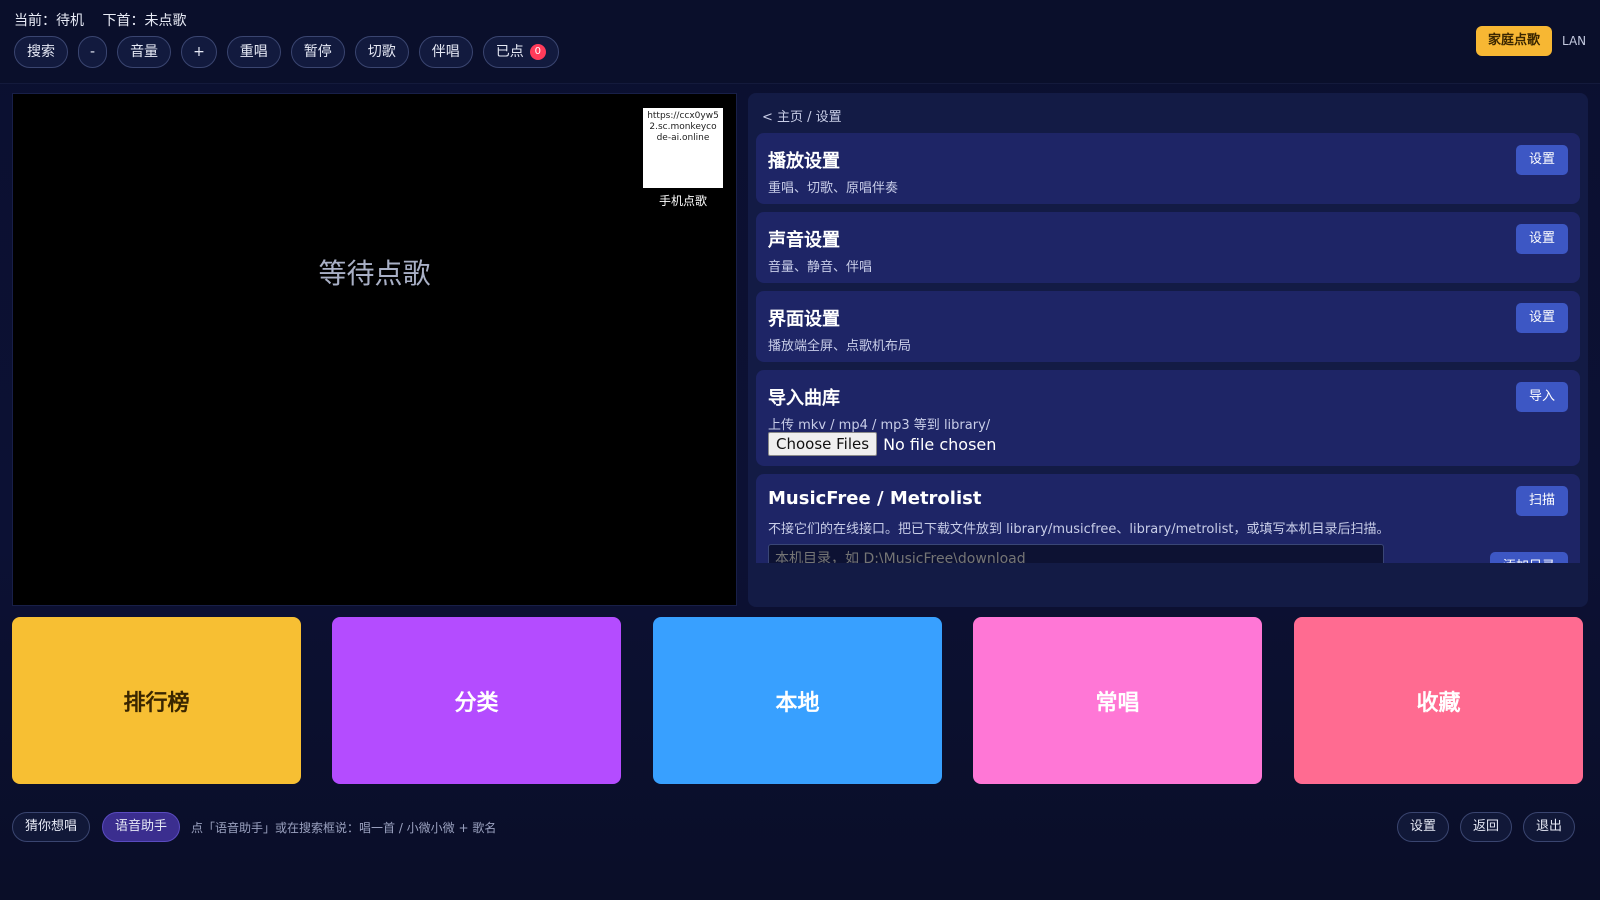  What do you see at coordinates (537, 52) in the screenshot?
I see `queued-count-badge: 0` at bounding box center [537, 52].